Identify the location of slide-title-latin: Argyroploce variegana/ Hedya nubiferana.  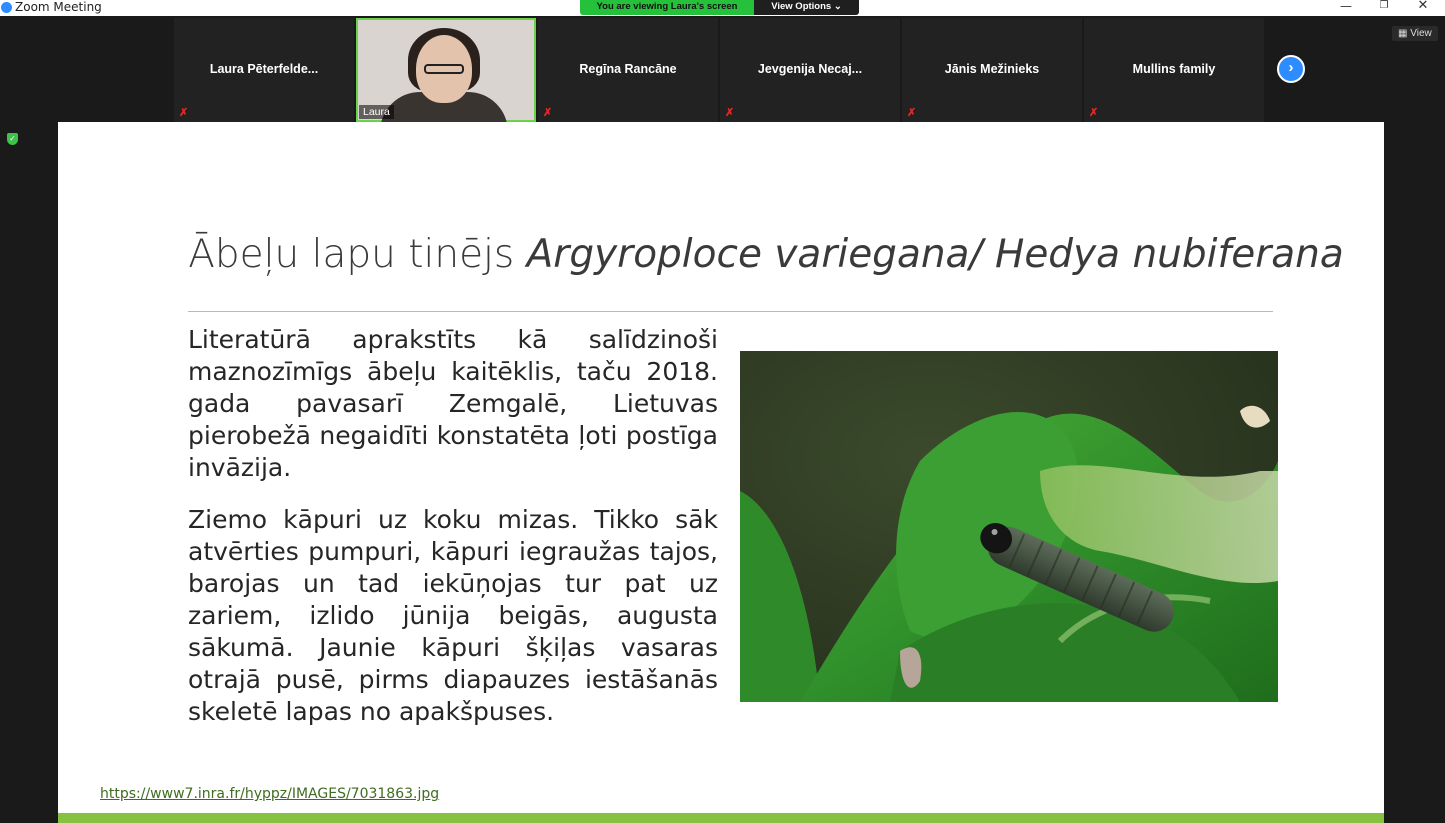
(935, 254).